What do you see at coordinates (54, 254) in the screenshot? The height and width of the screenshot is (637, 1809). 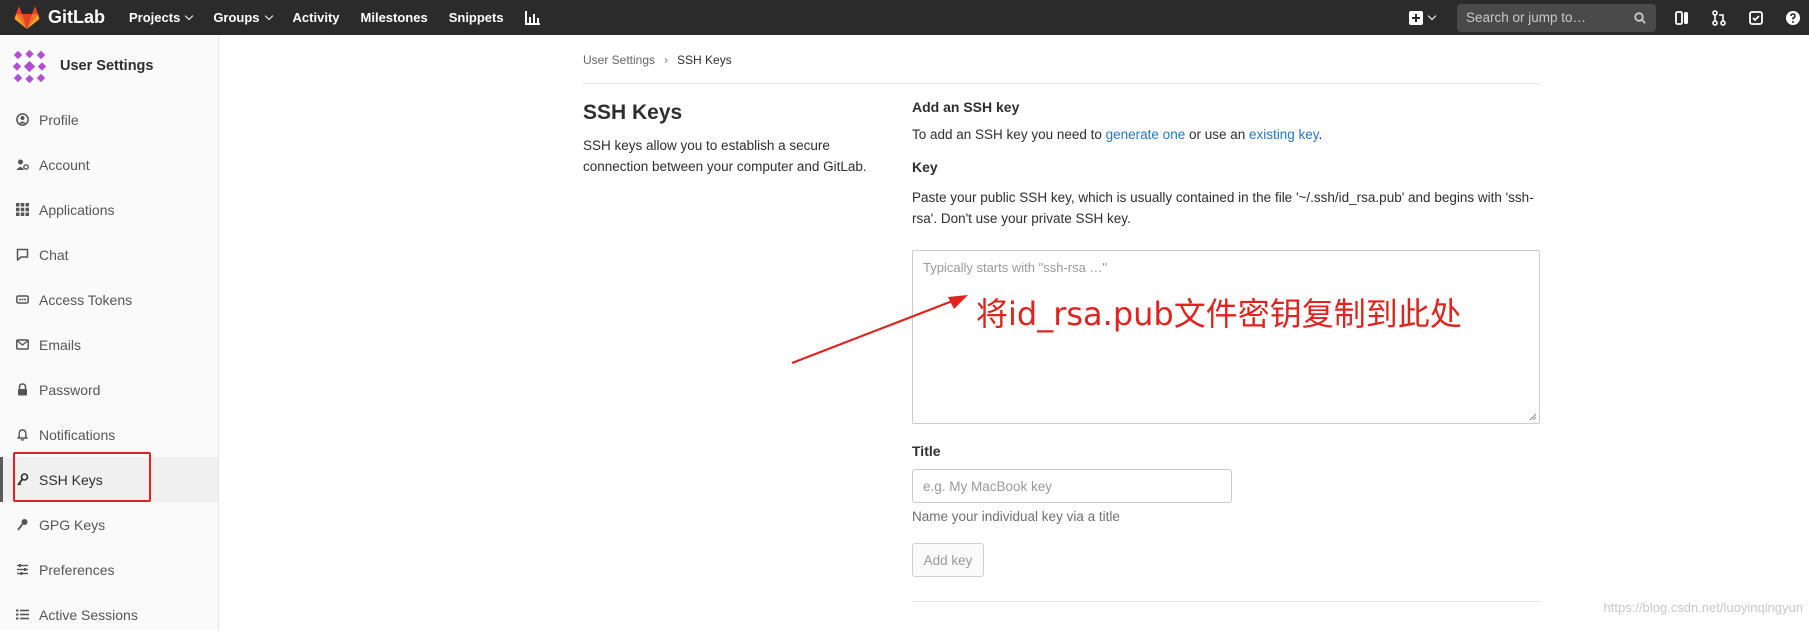 I see `sidebar-item-label: Chat` at bounding box center [54, 254].